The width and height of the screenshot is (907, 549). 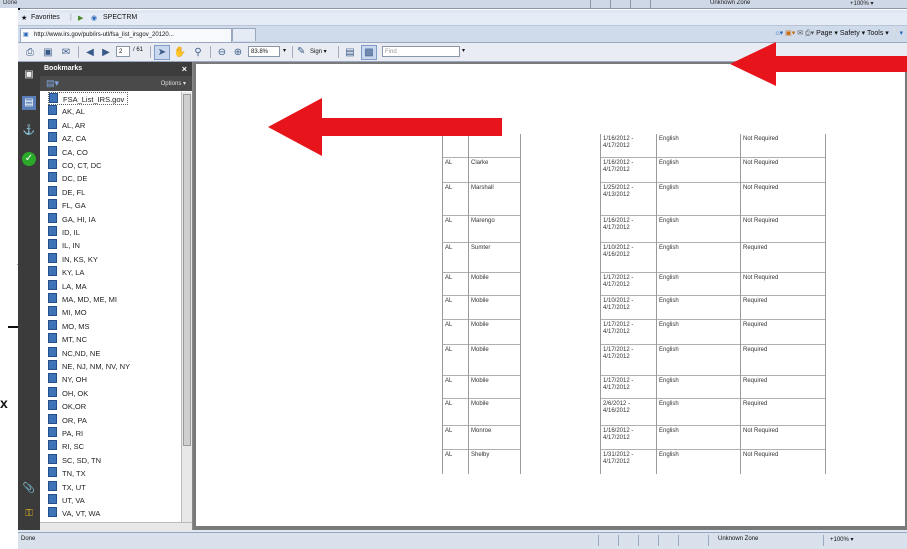 I want to click on bookmark-label: OK,OR, so click(x=74, y=407).